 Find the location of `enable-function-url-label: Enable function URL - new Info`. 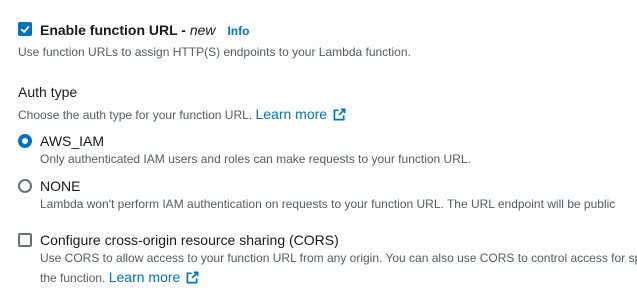

enable-function-url-label: Enable function URL - new Info is located at coordinates (144, 30).